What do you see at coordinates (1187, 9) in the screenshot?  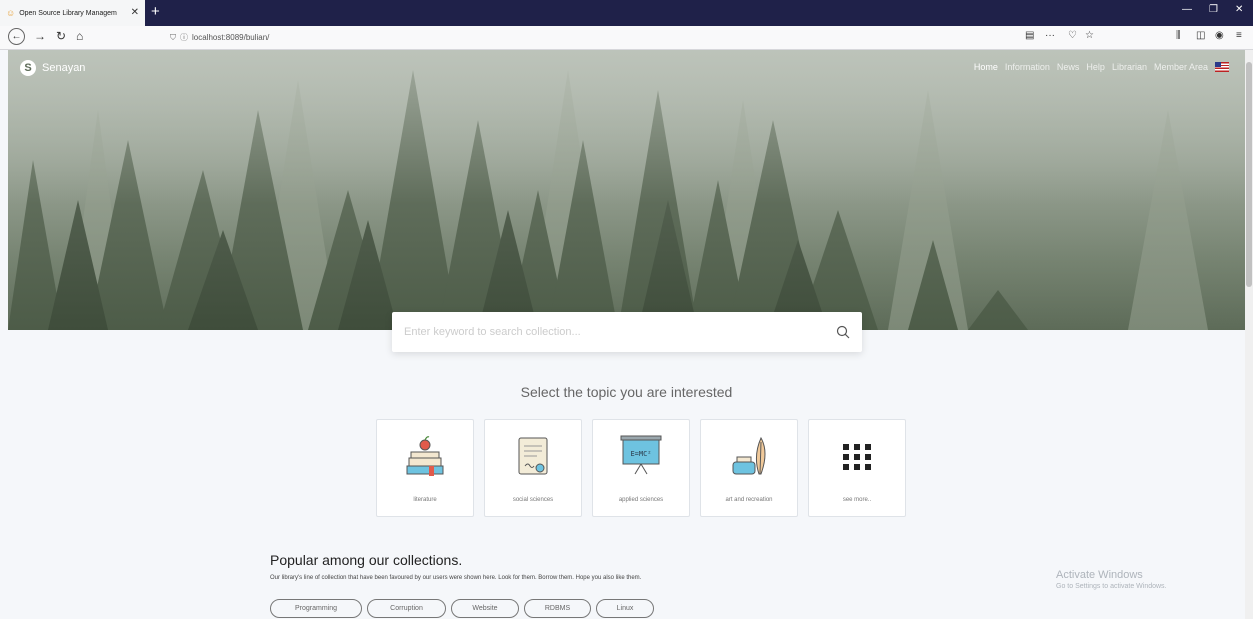 I see `minimize-icon: —` at bounding box center [1187, 9].